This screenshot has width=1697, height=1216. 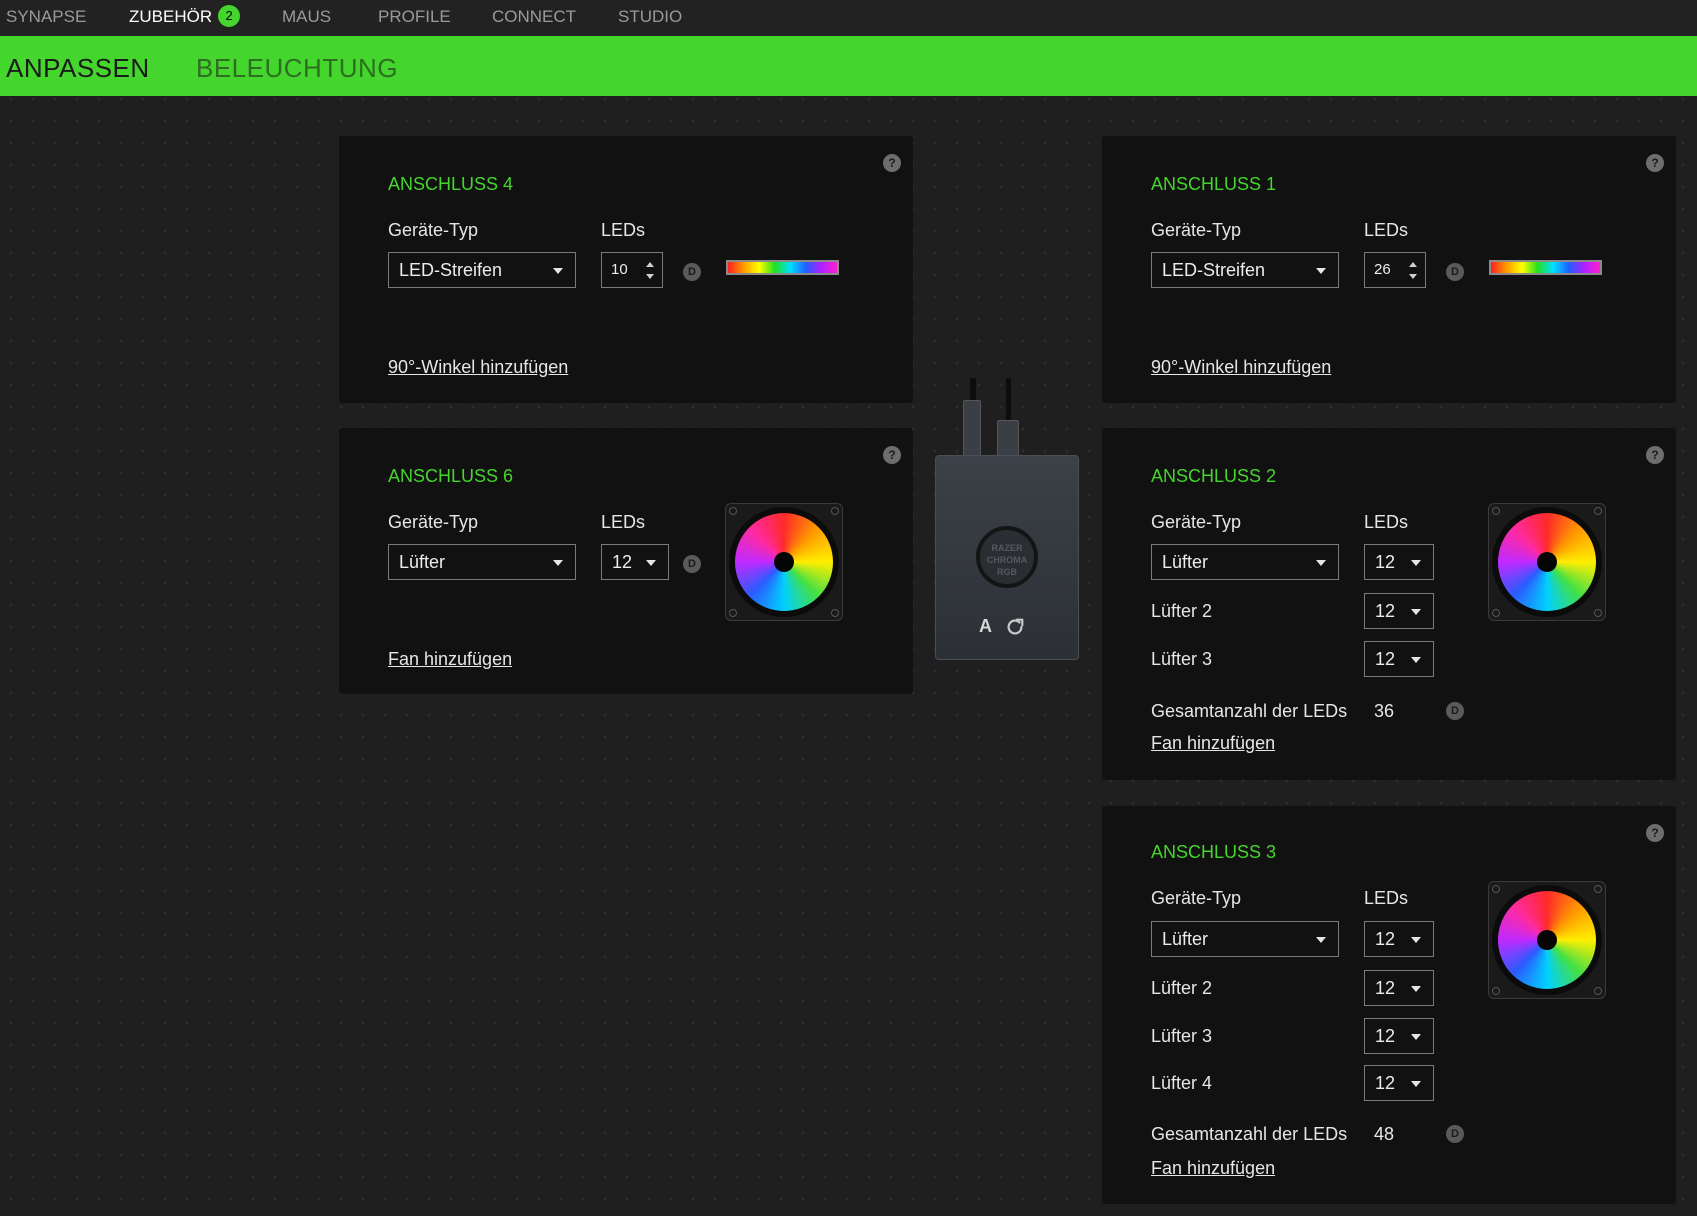 I want to click on tab-zubehoer: ZUBEHÖR 2, so click(x=185, y=18).